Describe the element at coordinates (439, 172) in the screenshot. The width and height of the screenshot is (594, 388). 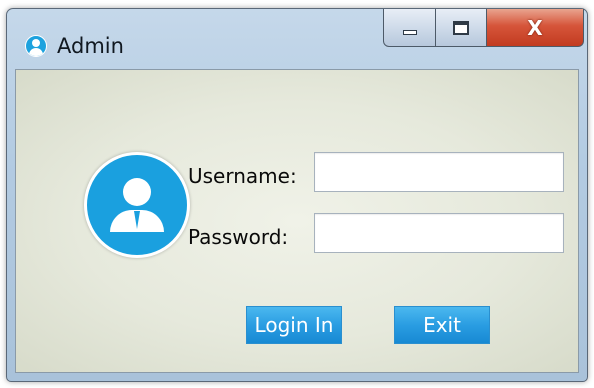
I see `username-input` at that location.